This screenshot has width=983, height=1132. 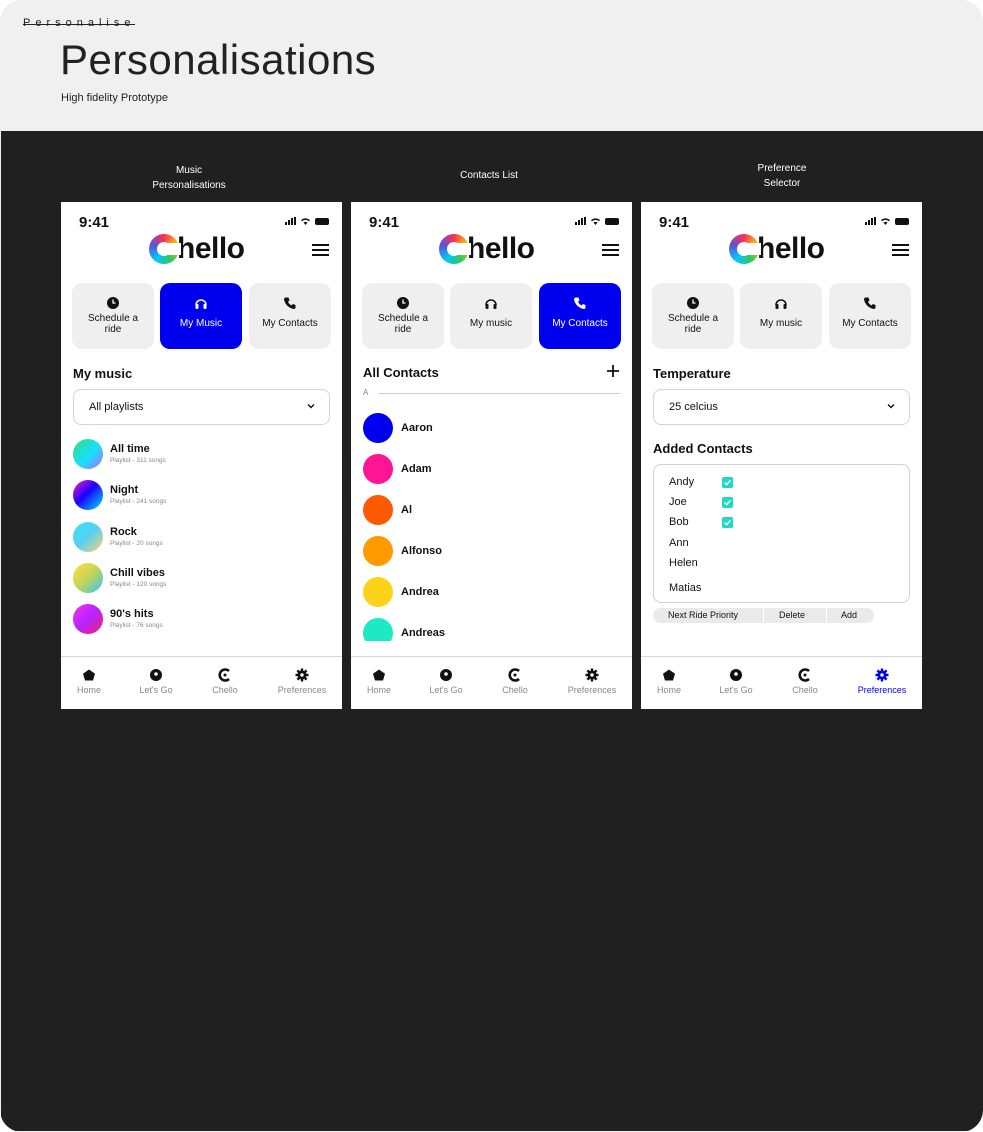 I want to click on playlist-item: Rock Playlist - 20 songs, so click(x=188, y=538).